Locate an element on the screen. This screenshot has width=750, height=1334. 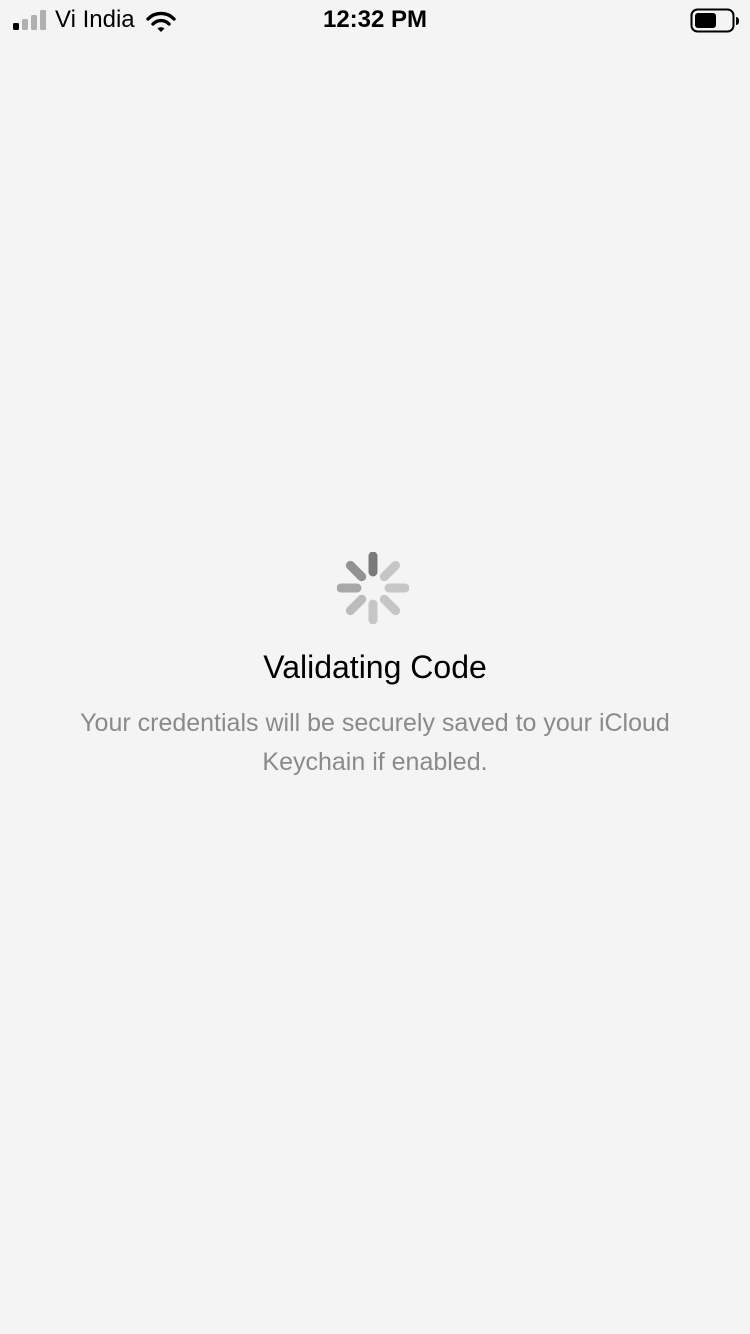
status-bar: Vi India 12:32 PM is located at coordinates (375, 20).